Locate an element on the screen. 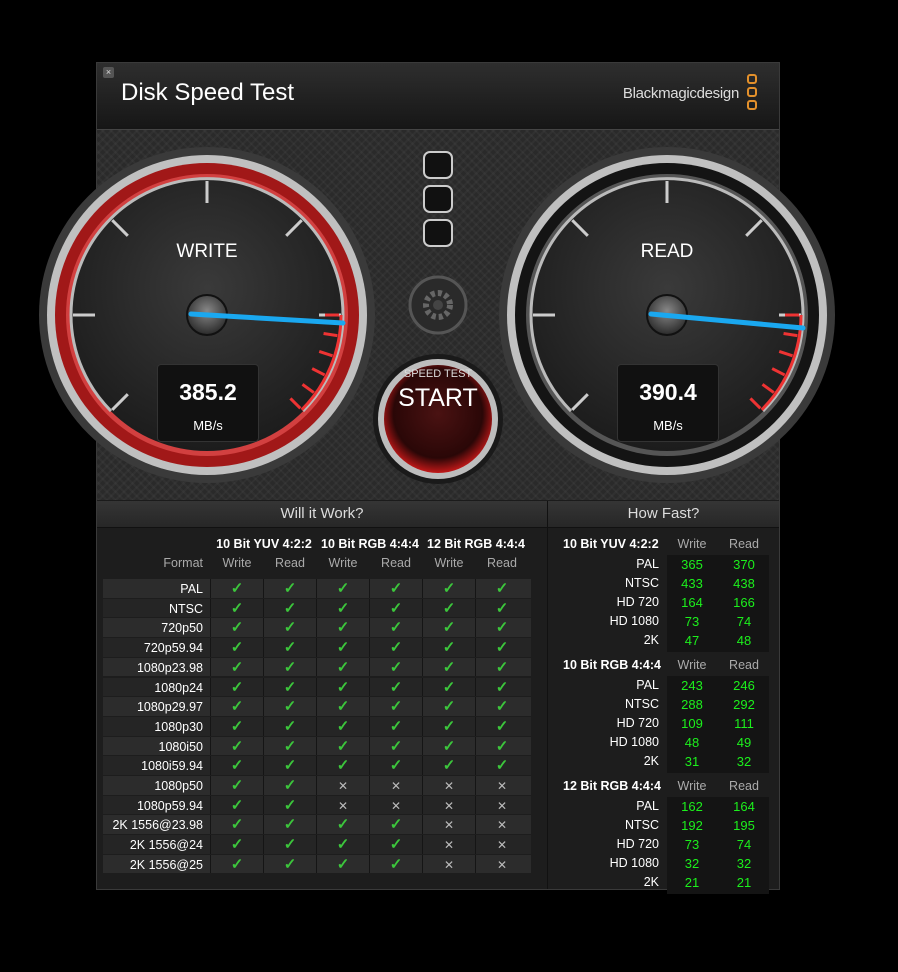 The height and width of the screenshot is (972, 898). gear-icon is located at coordinates (438, 305).